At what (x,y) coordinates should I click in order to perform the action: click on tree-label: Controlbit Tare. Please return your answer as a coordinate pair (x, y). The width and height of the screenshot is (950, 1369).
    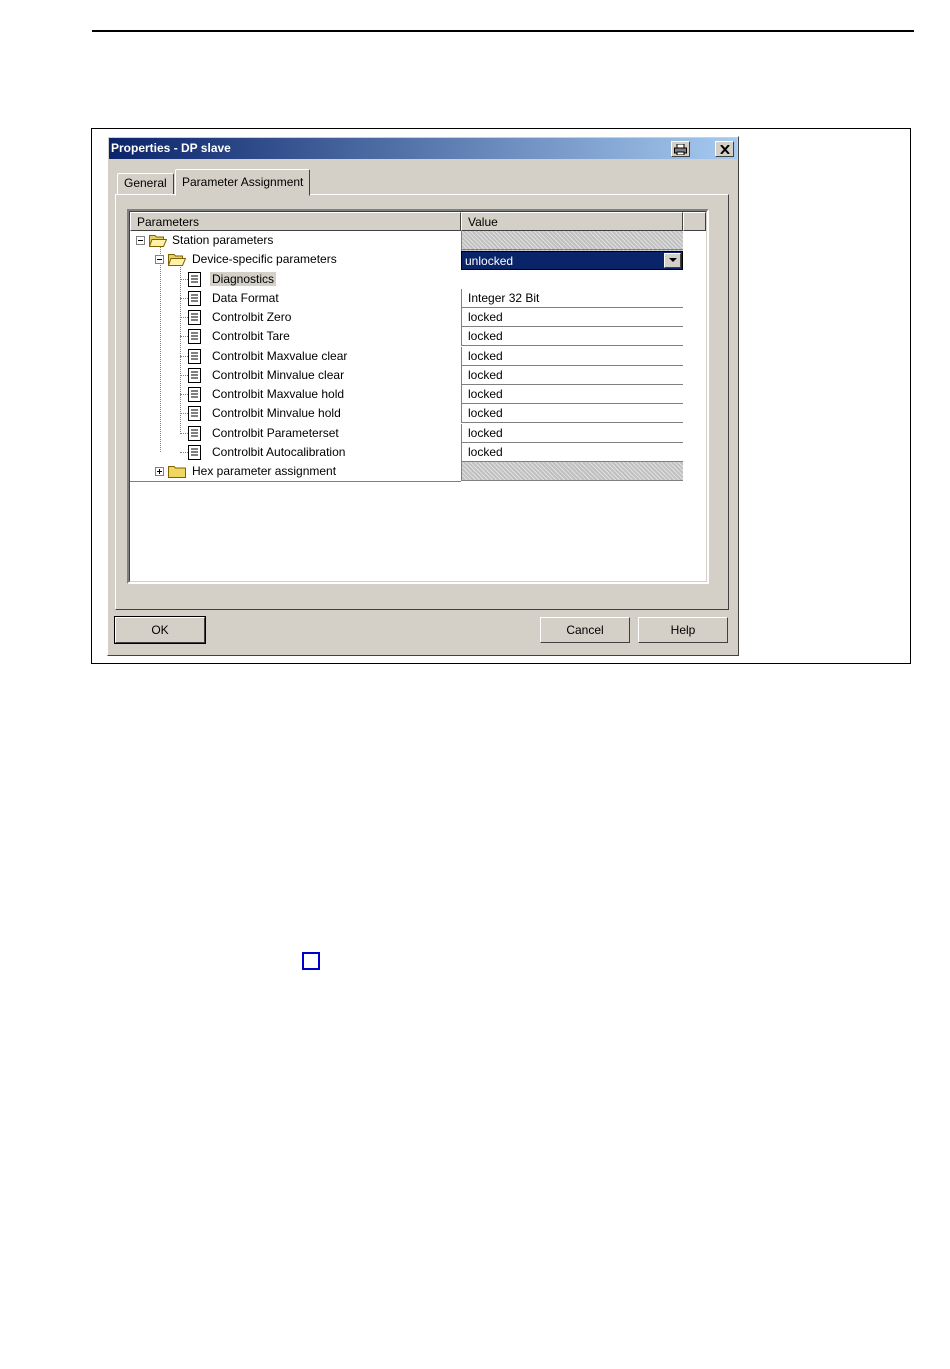
    Looking at the image, I should click on (251, 336).